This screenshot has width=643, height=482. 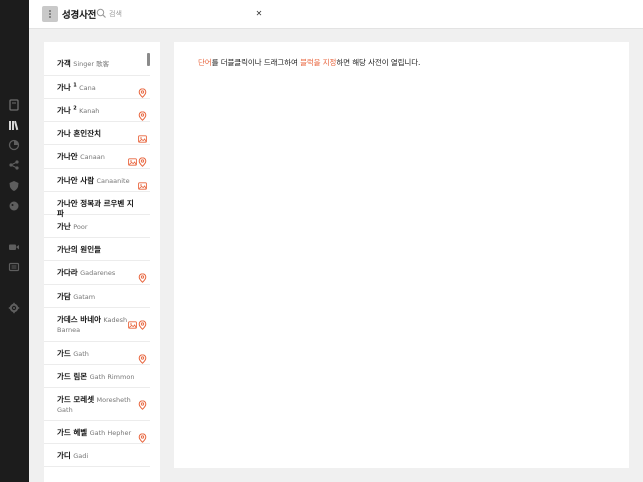 What do you see at coordinates (65, 410) in the screenshot?
I see `list-item-subtitle-continued: Gath` at bounding box center [65, 410].